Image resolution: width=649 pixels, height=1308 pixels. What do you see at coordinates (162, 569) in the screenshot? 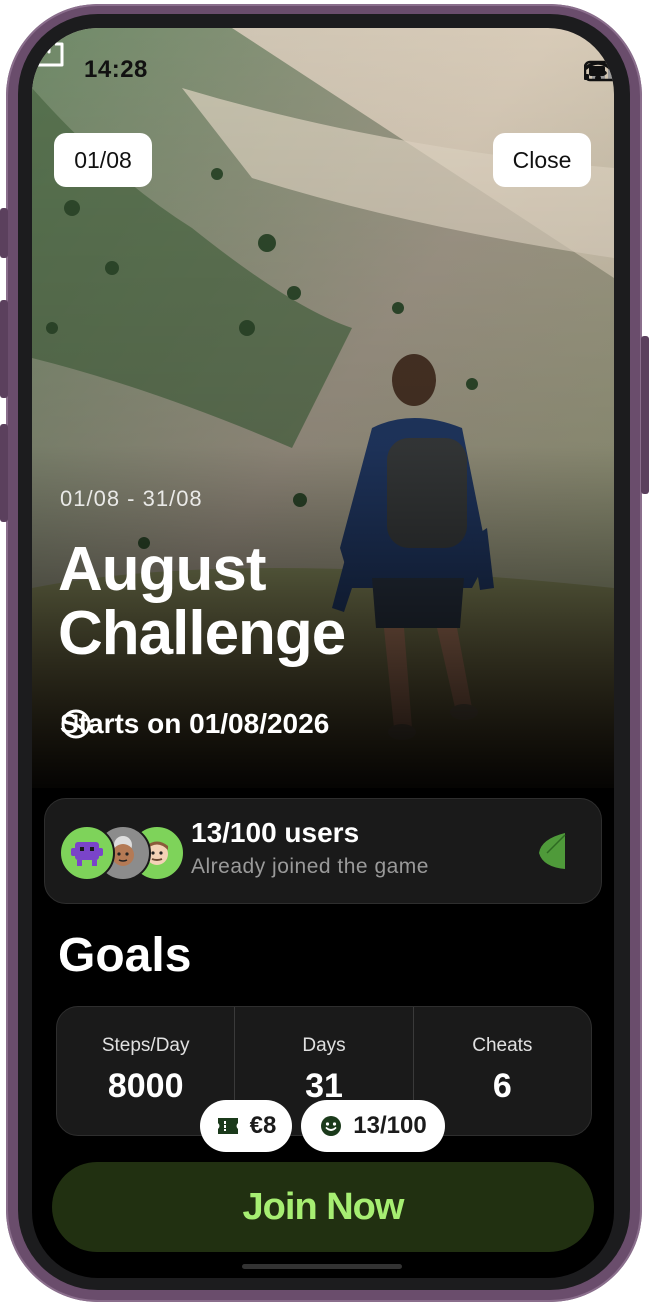
I see `challenge-title-line1: August` at bounding box center [162, 569].